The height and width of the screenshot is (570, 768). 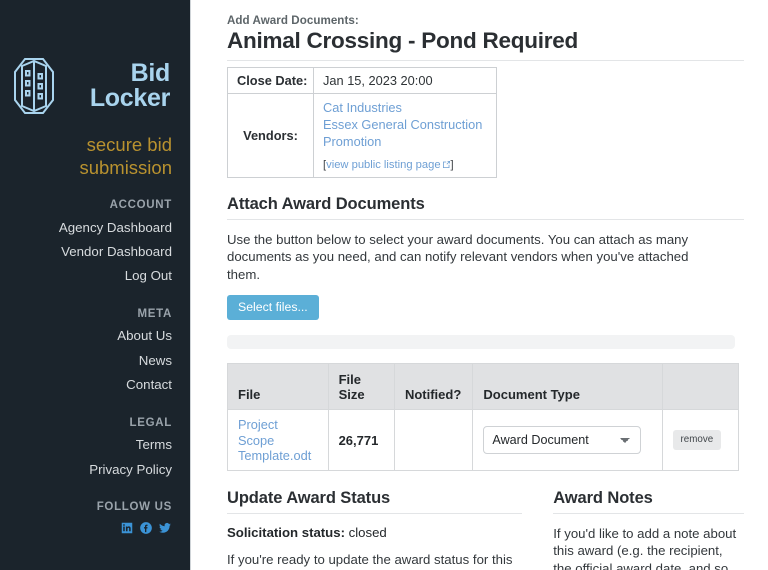 What do you see at coordinates (278, 387) in the screenshot?
I see `column-header-file: File` at bounding box center [278, 387].